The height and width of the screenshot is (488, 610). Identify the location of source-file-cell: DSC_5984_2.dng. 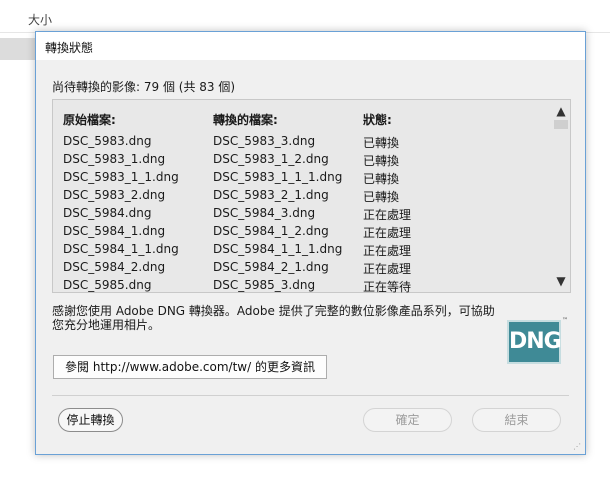
(114, 267).